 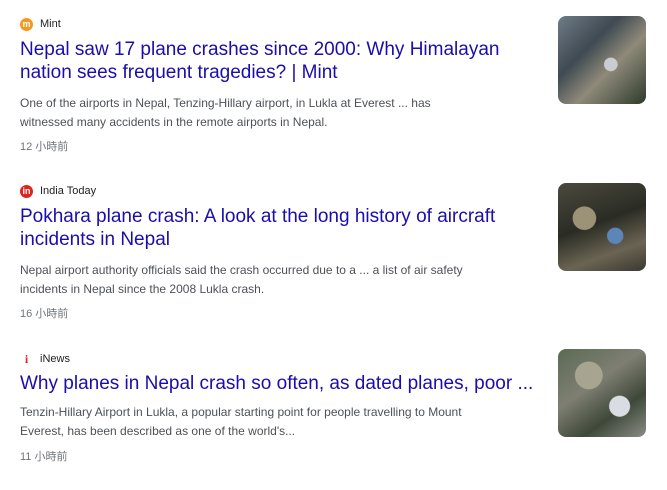 I want to click on source-name: India Today, so click(x=68, y=191).